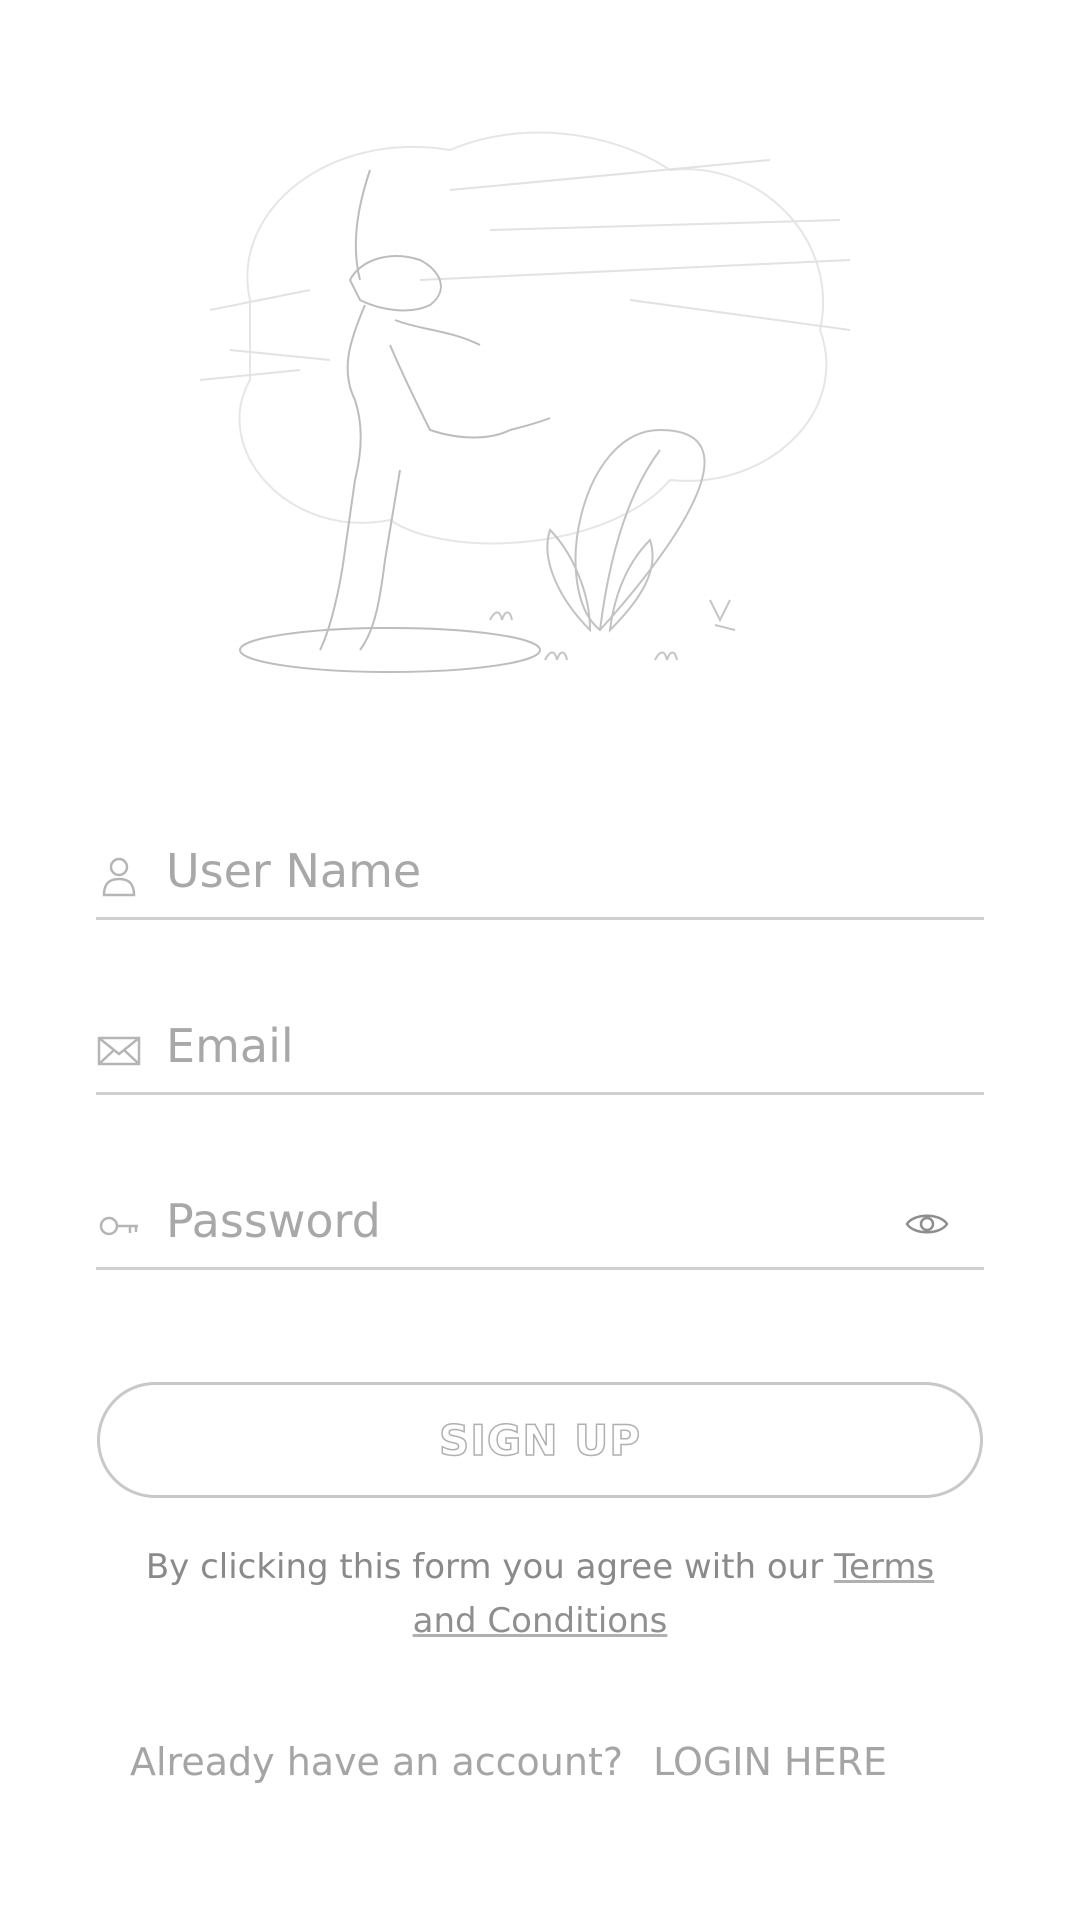  Describe the element at coordinates (119, 1226) in the screenshot. I see `key-icon` at that location.